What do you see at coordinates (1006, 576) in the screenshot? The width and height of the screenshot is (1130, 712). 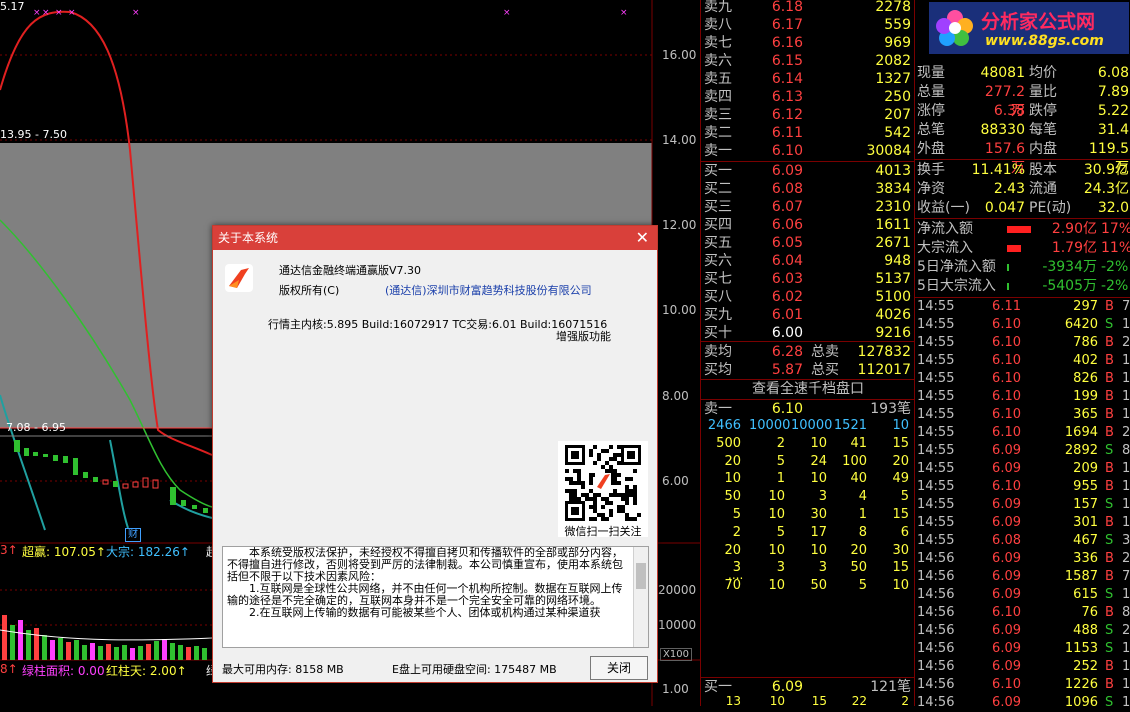 I see `tick-price: 6.09` at bounding box center [1006, 576].